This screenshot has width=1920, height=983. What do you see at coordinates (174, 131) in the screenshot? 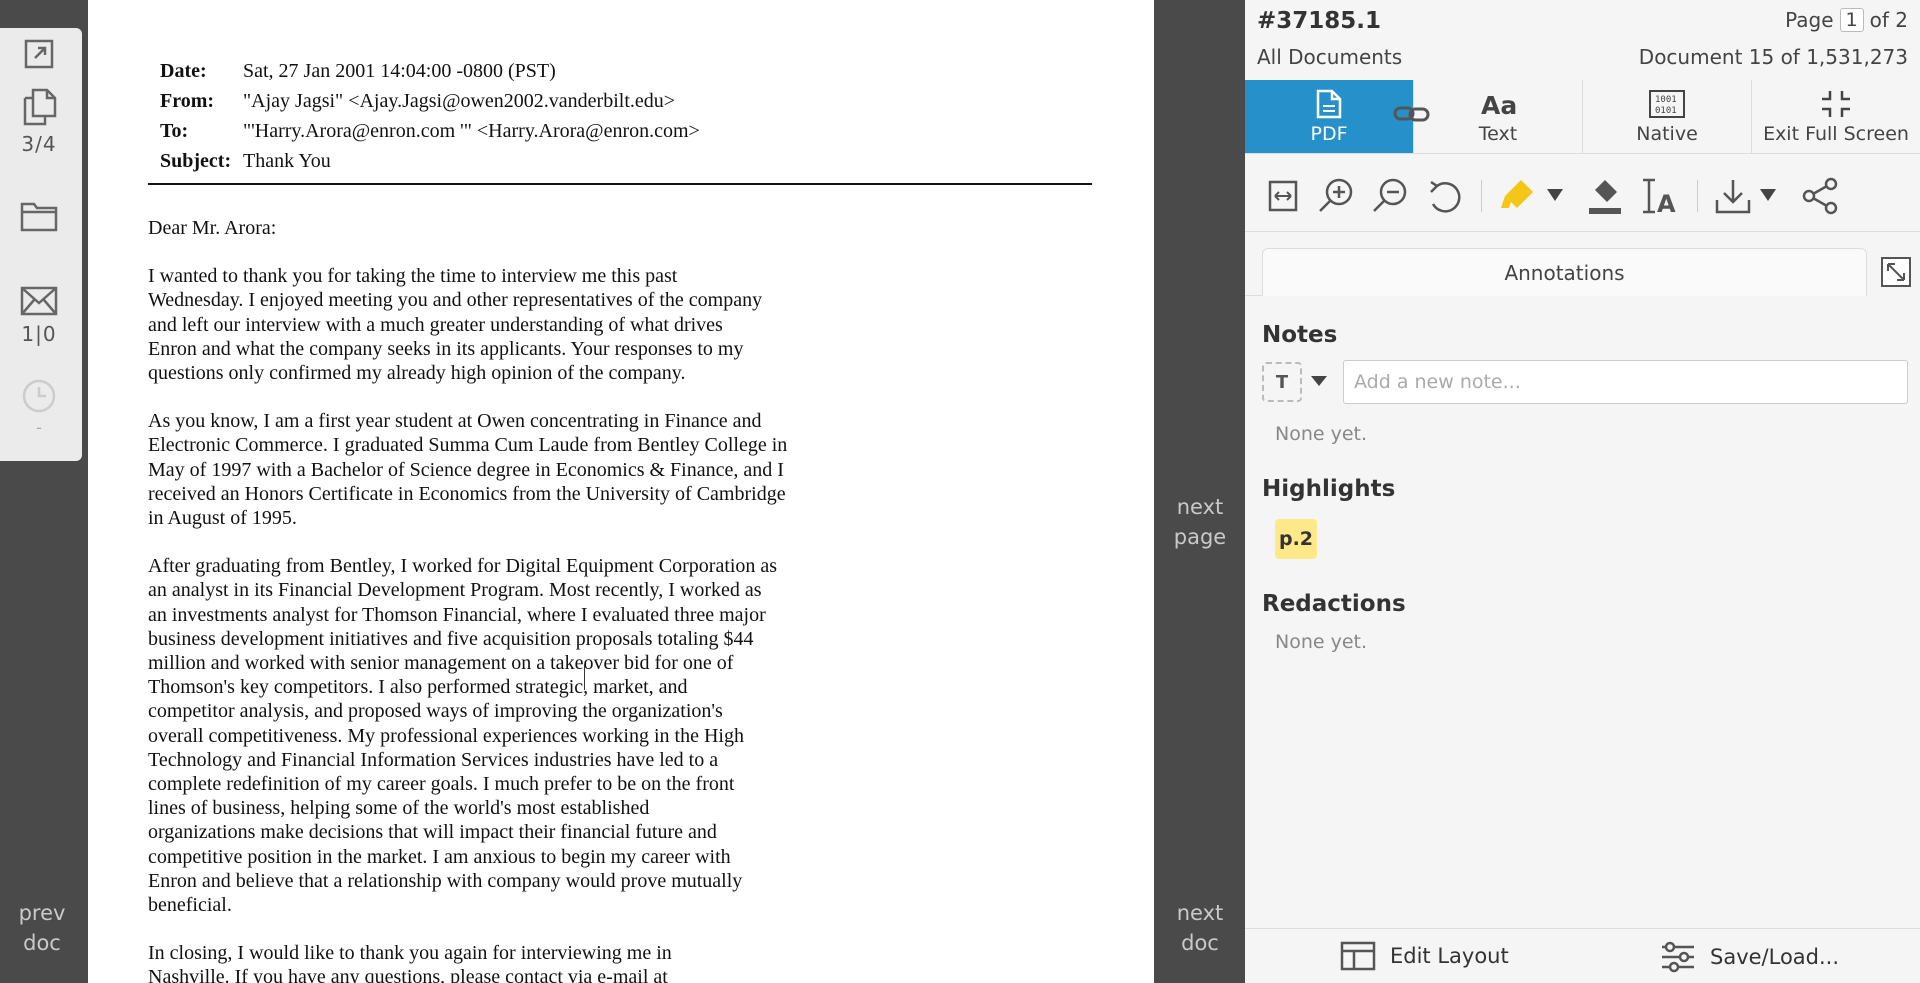
I see `to-label: To:` at bounding box center [174, 131].